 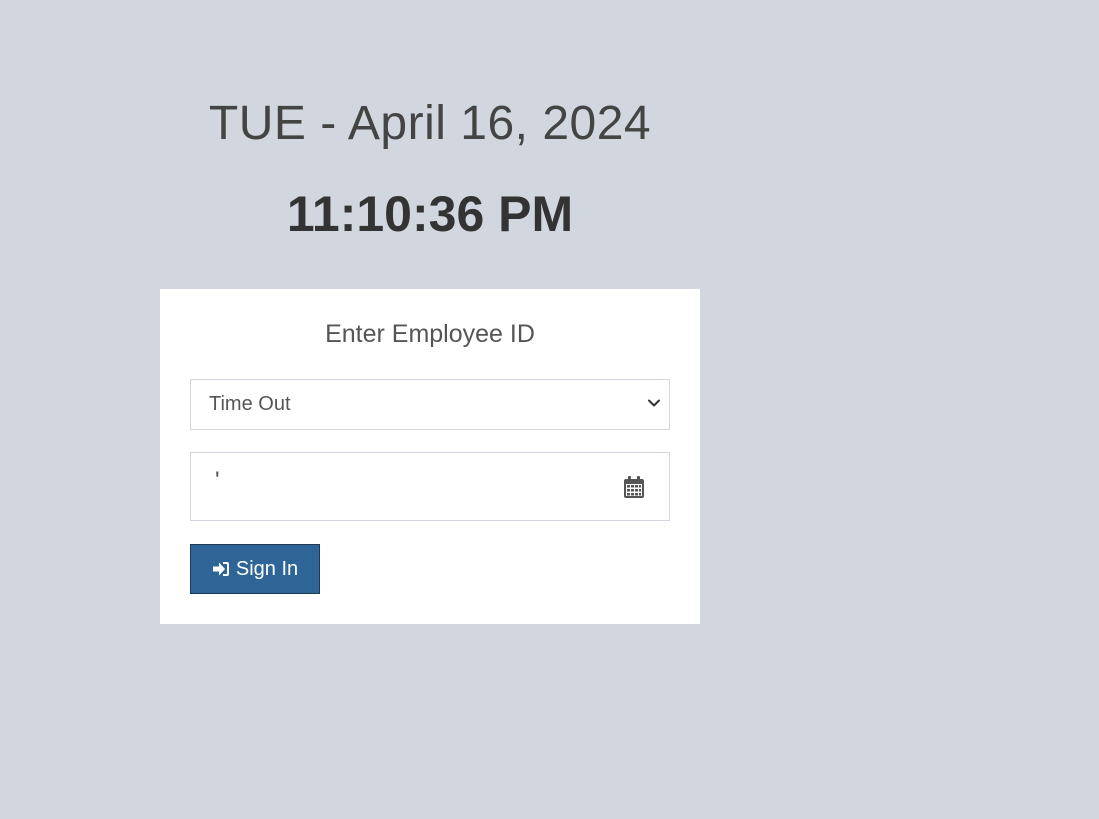 What do you see at coordinates (267, 568) in the screenshot?
I see `sign-in-label: Sign In` at bounding box center [267, 568].